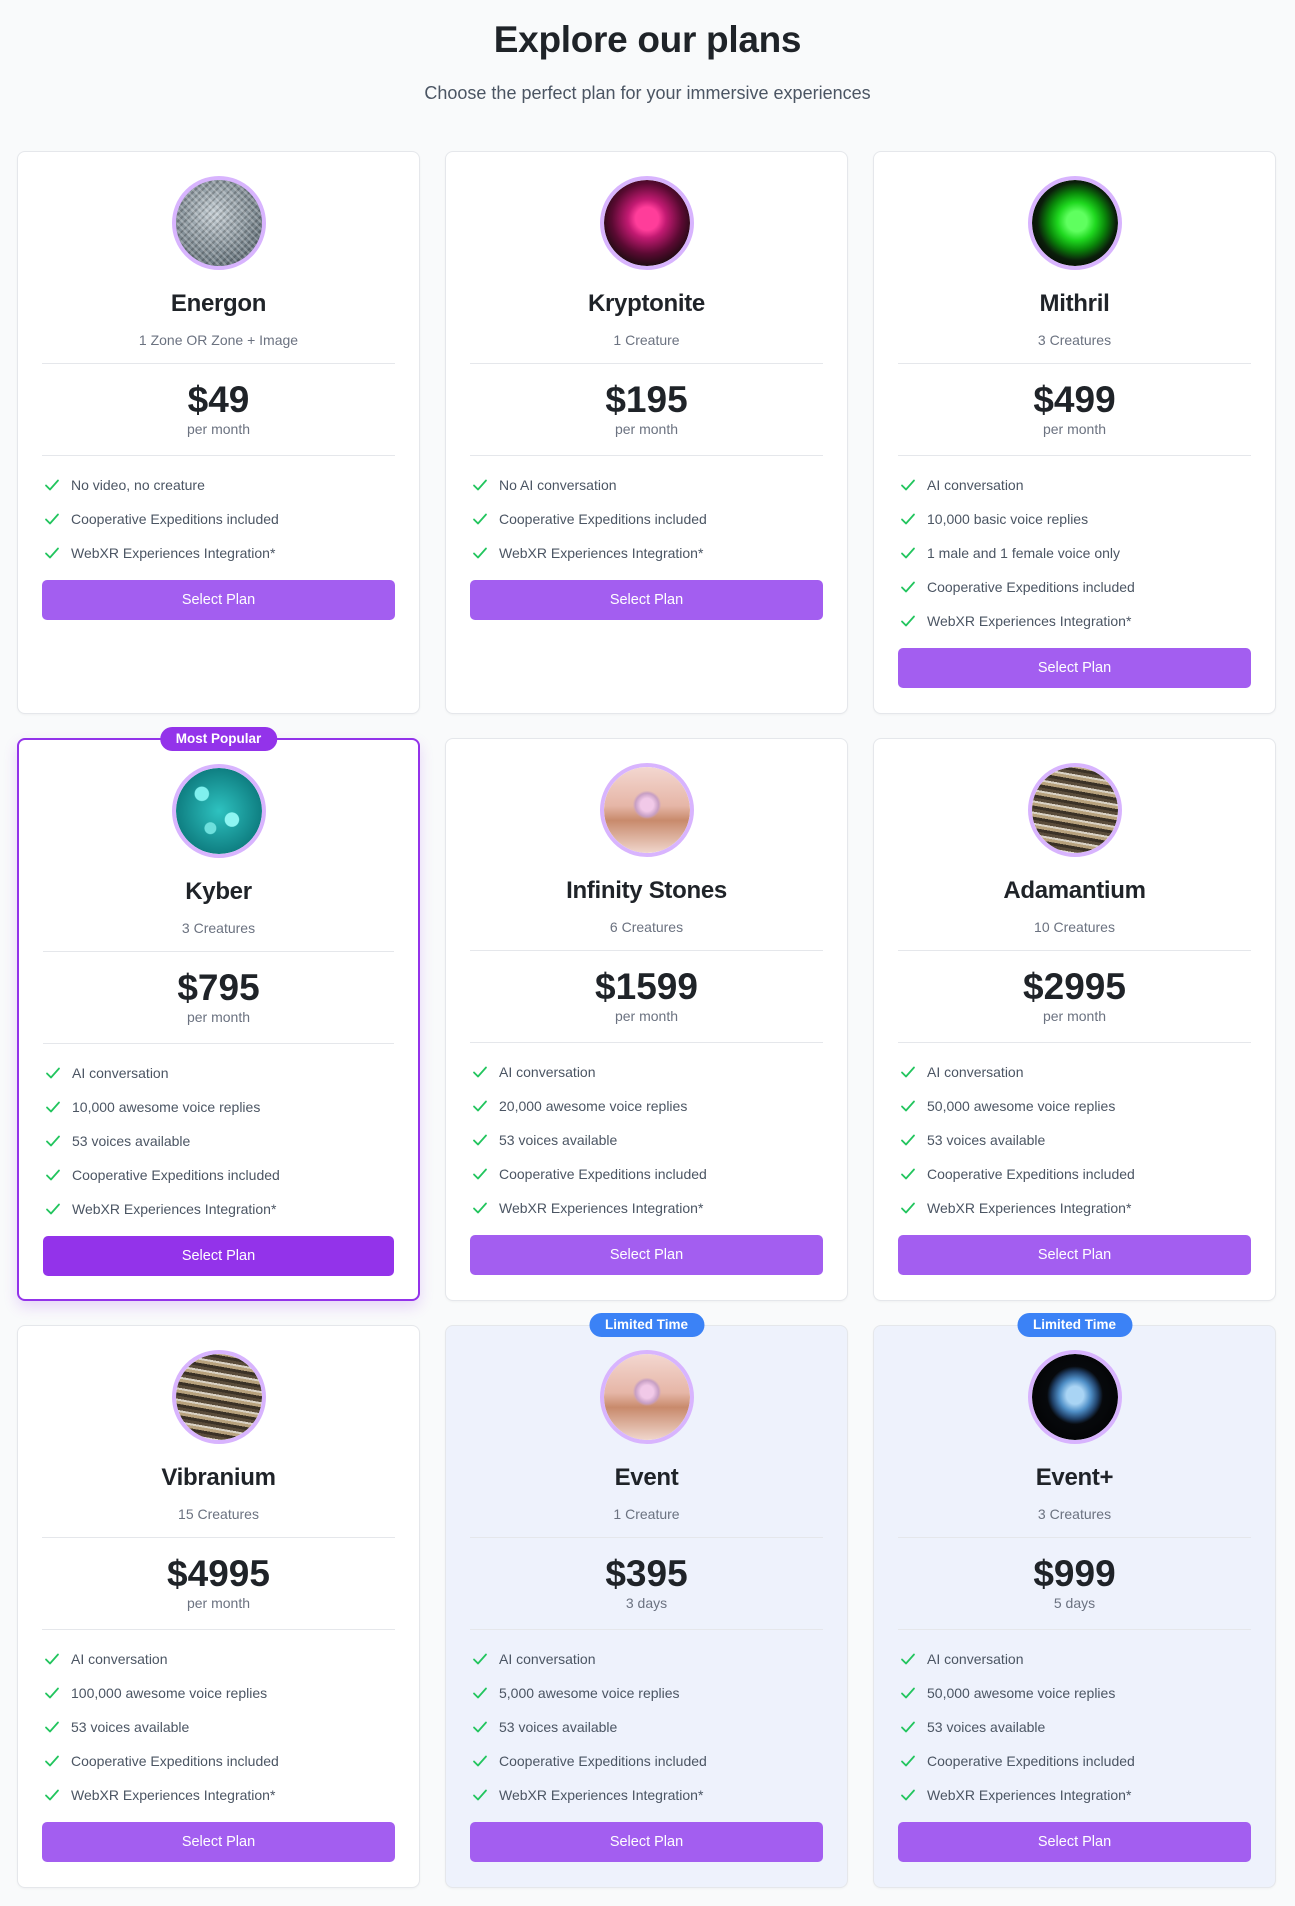  I want to click on feature-text: No video, no creature, so click(138, 485).